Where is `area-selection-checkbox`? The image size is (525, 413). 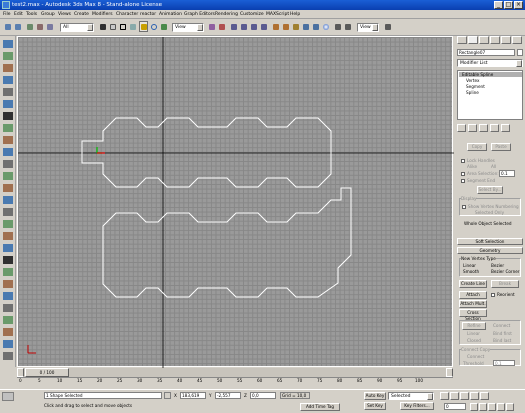
area-selection-checkbox is located at coordinates (463, 174).